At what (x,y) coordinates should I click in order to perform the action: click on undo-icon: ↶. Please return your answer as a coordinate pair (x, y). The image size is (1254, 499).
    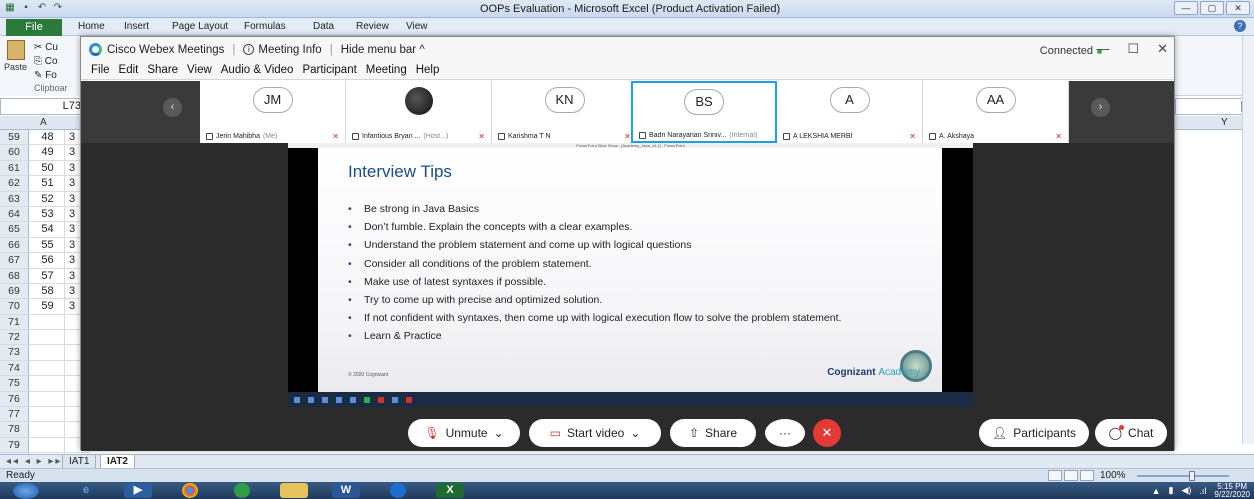
    Looking at the image, I should click on (42, 8).